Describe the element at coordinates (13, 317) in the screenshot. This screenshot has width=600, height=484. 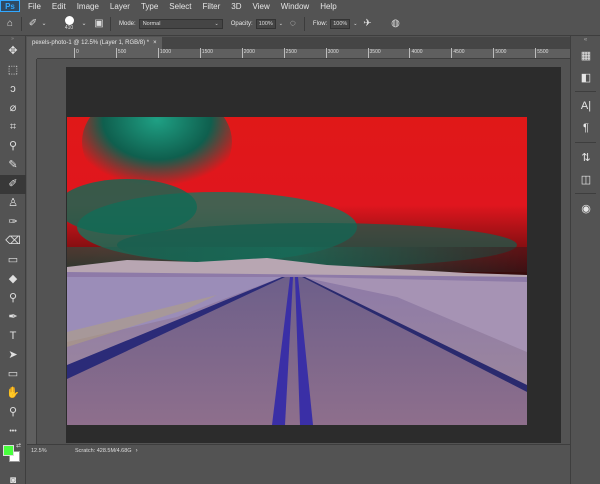
I see `pen-tool: ✒` at that location.